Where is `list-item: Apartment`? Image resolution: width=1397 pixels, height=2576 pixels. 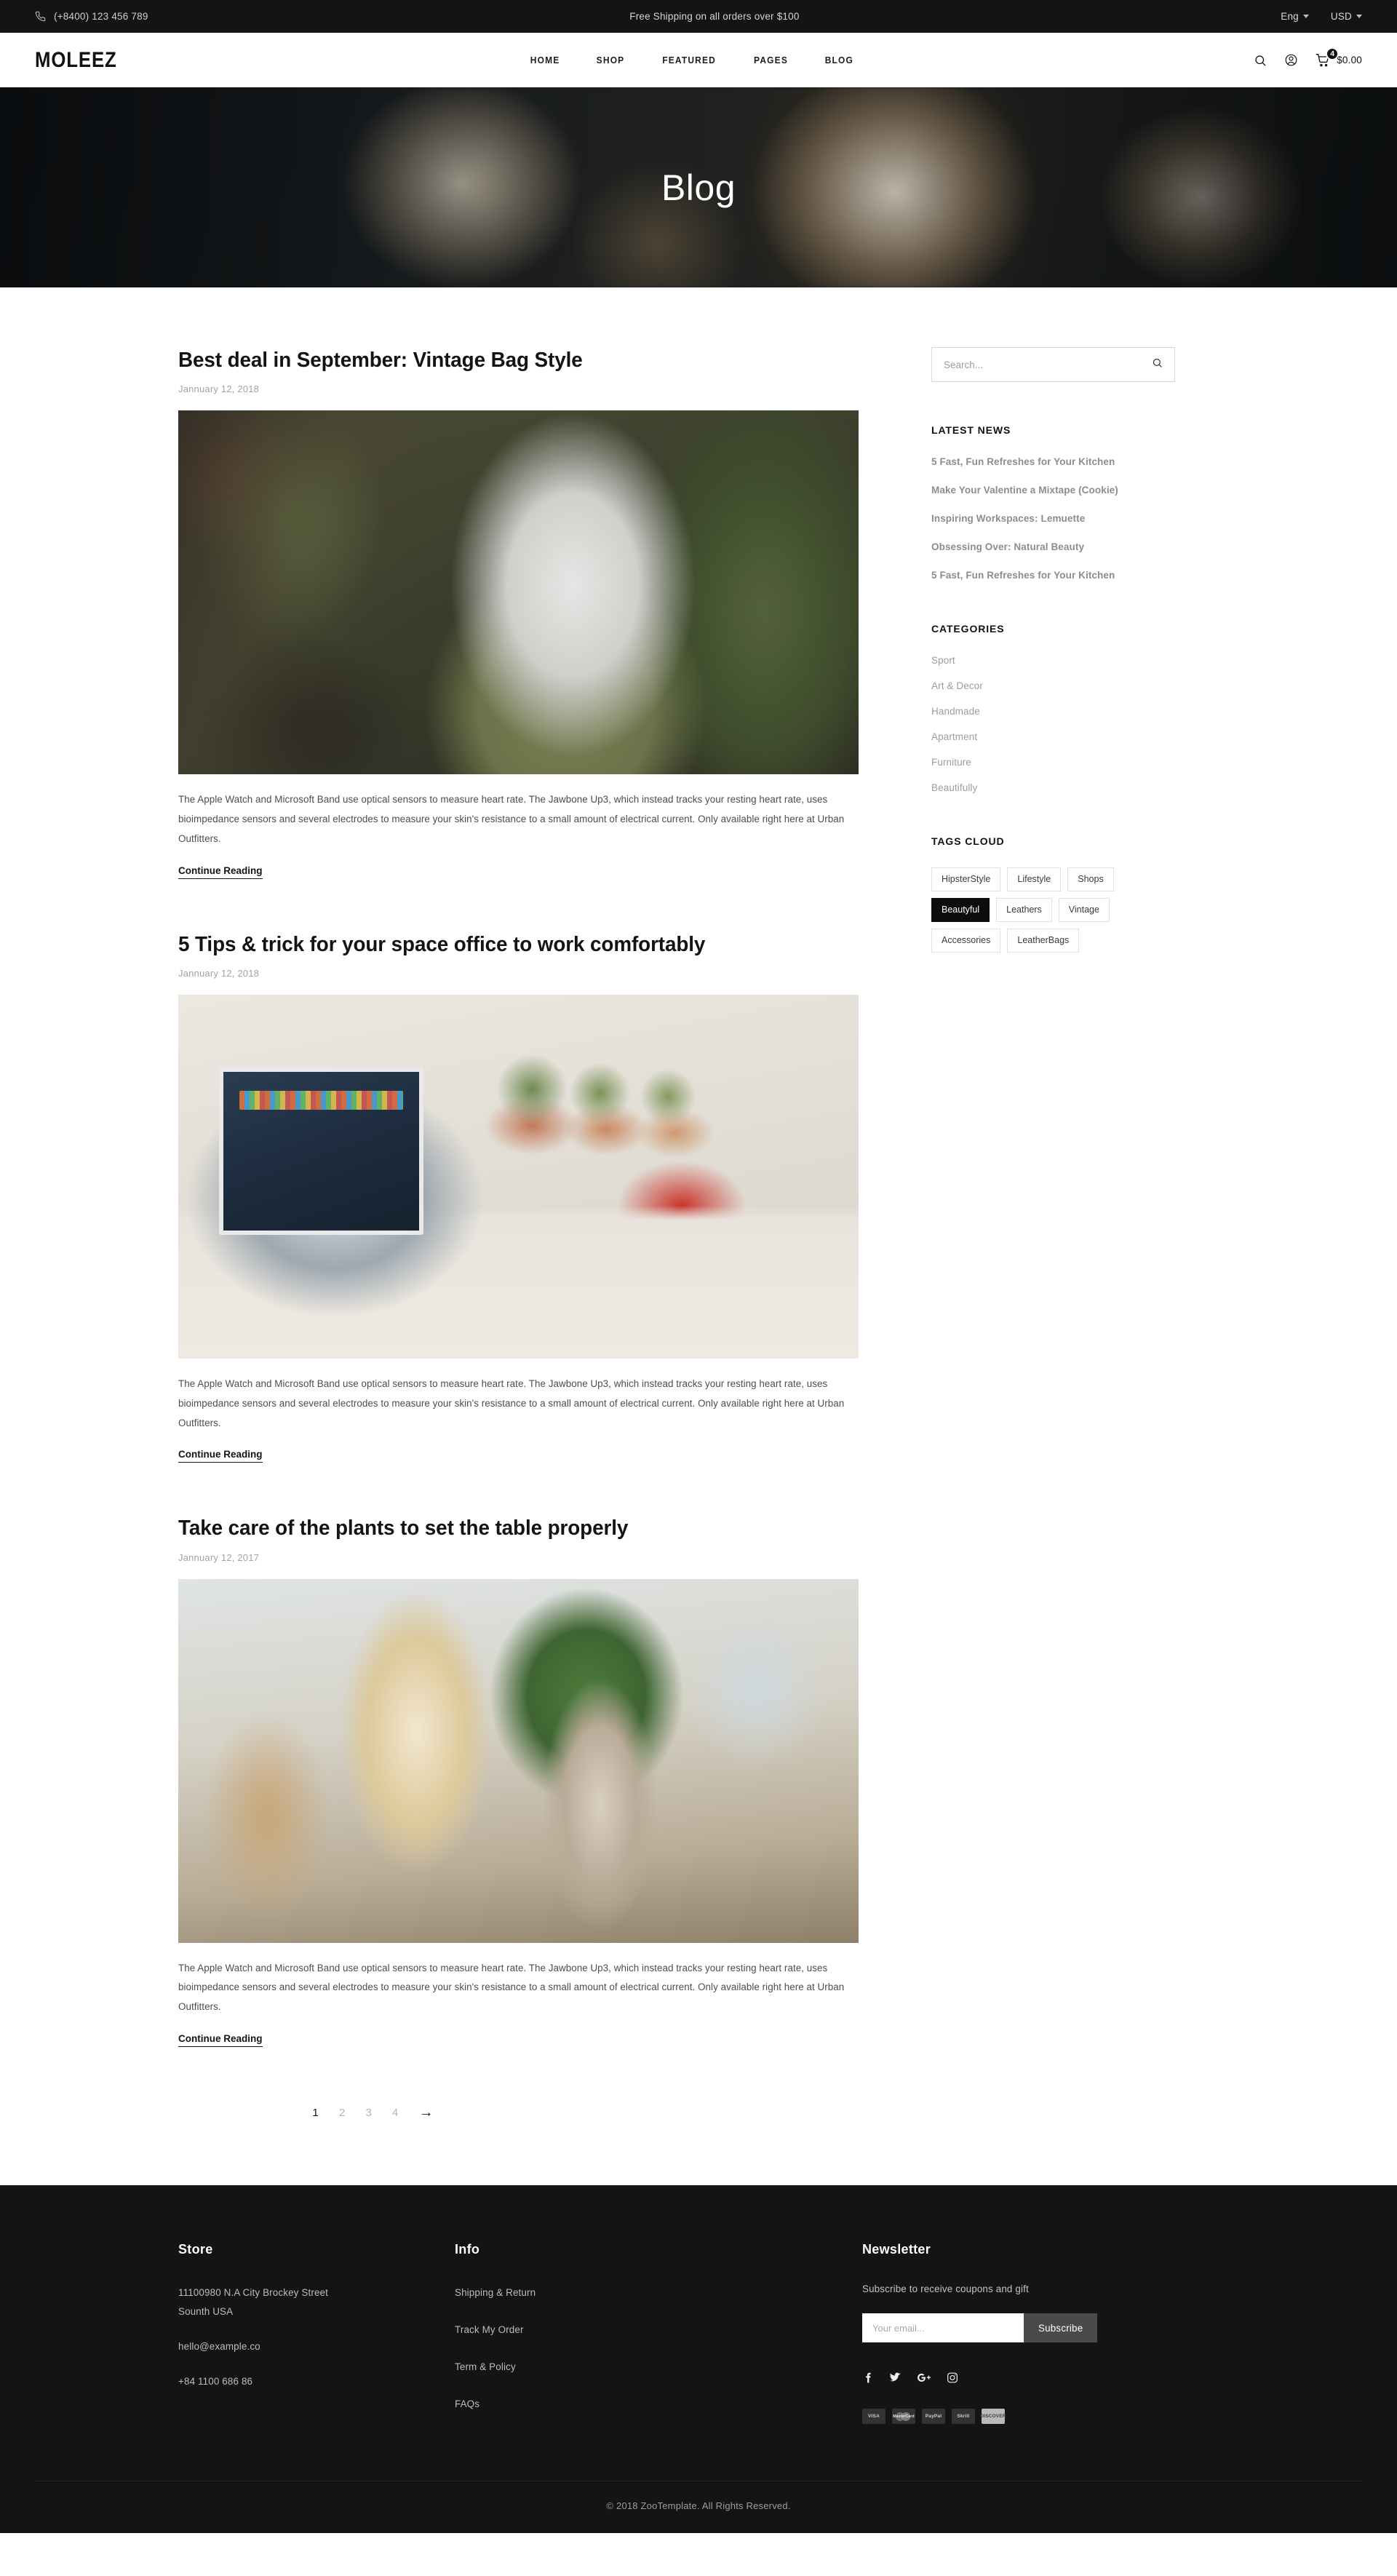 list-item: Apartment is located at coordinates (1053, 736).